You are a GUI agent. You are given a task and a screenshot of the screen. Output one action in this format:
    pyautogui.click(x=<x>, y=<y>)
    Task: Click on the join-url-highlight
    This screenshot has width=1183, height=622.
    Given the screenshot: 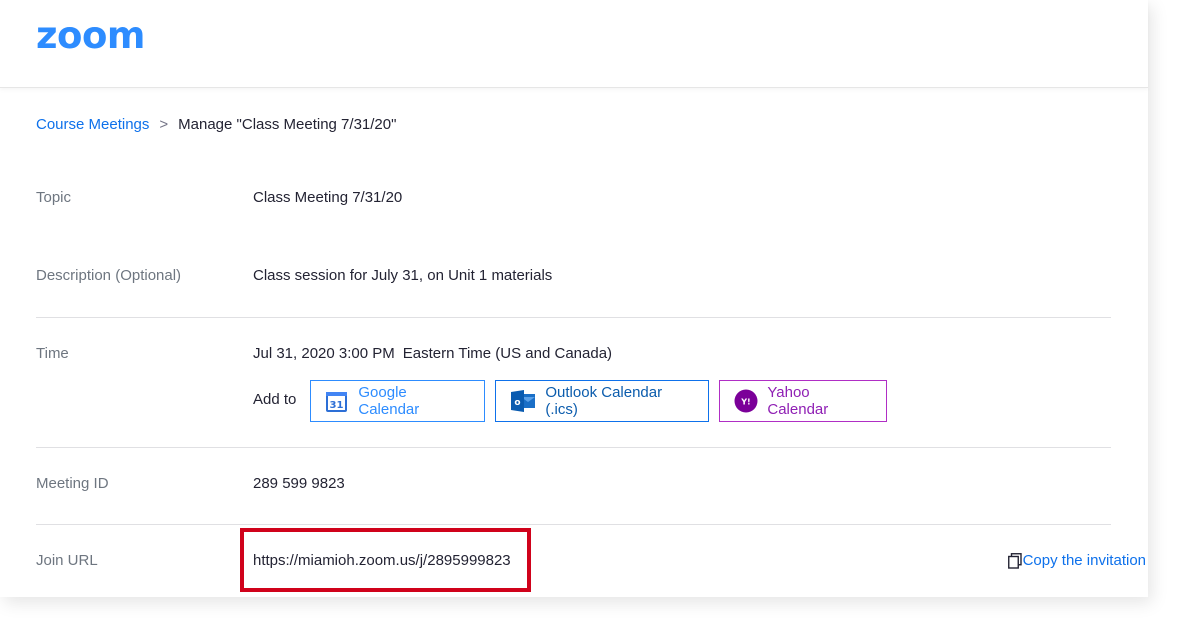 What is the action you would take?
    pyautogui.click(x=385, y=560)
    